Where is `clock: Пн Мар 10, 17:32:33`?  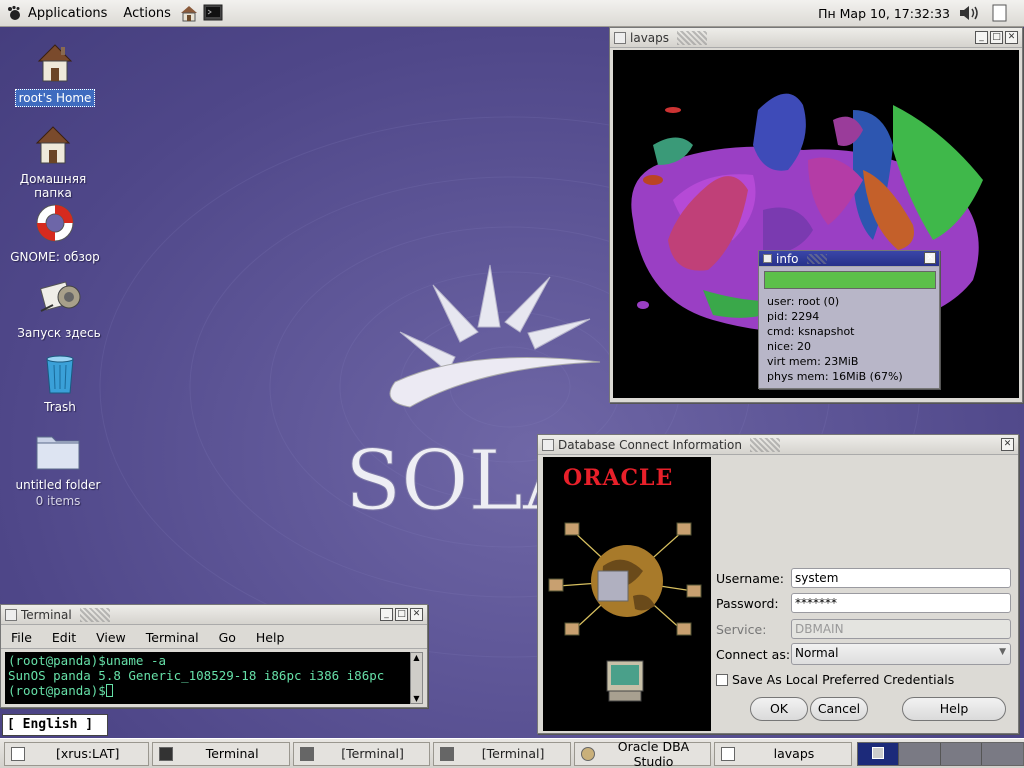 clock: Пн Мар 10, 17:32:33 is located at coordinates (884, 13).